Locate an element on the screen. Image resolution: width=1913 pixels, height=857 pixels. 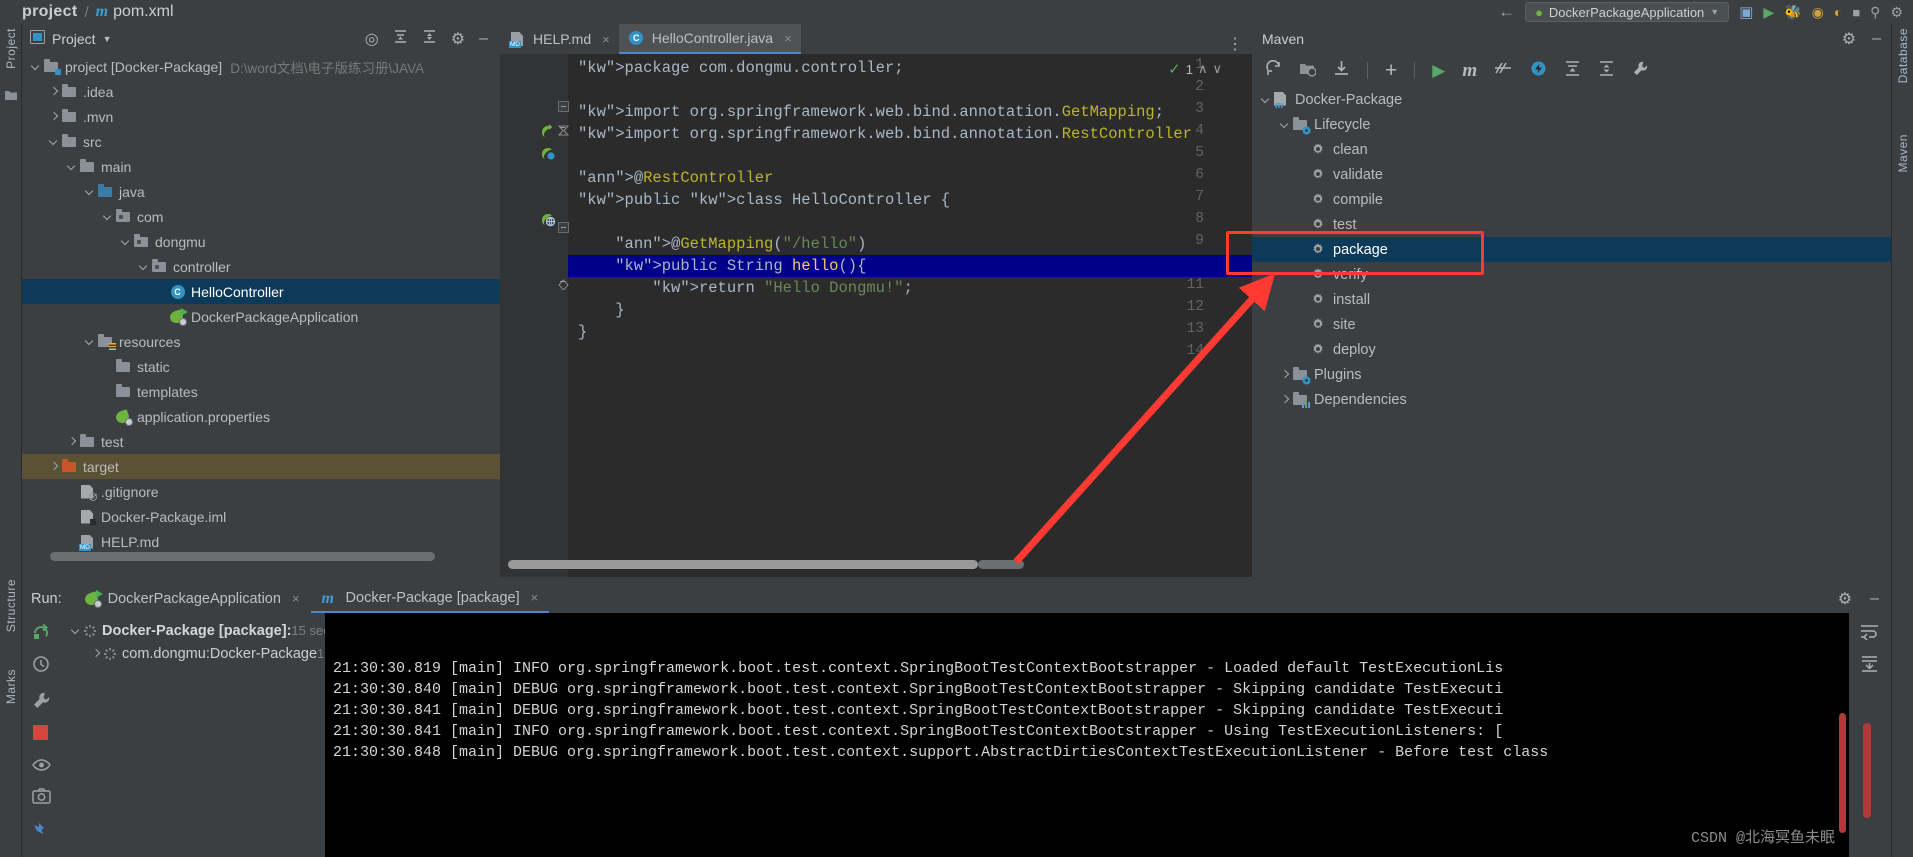
spring-component-icon is located at coordinates (548, 153).